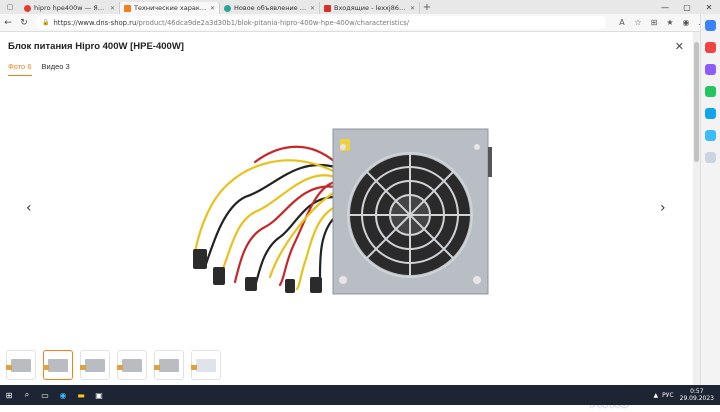  Describe the element at coordinates (96, 46) in the screenshot. I see `modal-title: Блок питания Hipro 400W [HPE-400W]` at that location.